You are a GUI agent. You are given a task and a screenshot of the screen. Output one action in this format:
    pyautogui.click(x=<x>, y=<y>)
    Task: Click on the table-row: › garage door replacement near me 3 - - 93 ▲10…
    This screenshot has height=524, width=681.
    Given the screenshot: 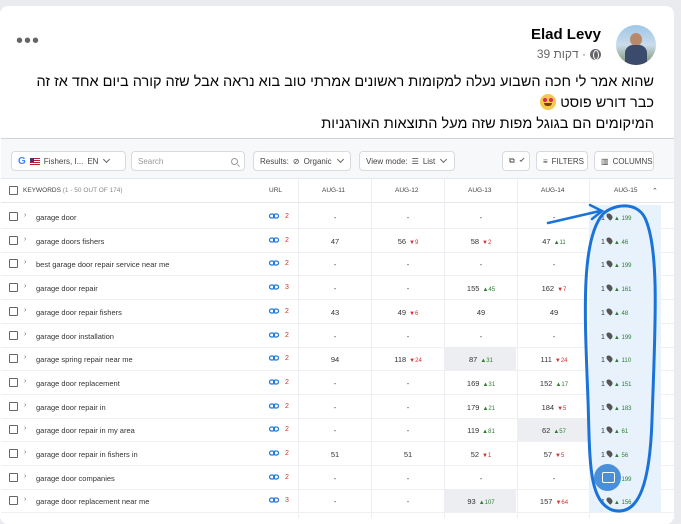 What is the action you would take?
    pyautogui.click(x=337, y=501)
    